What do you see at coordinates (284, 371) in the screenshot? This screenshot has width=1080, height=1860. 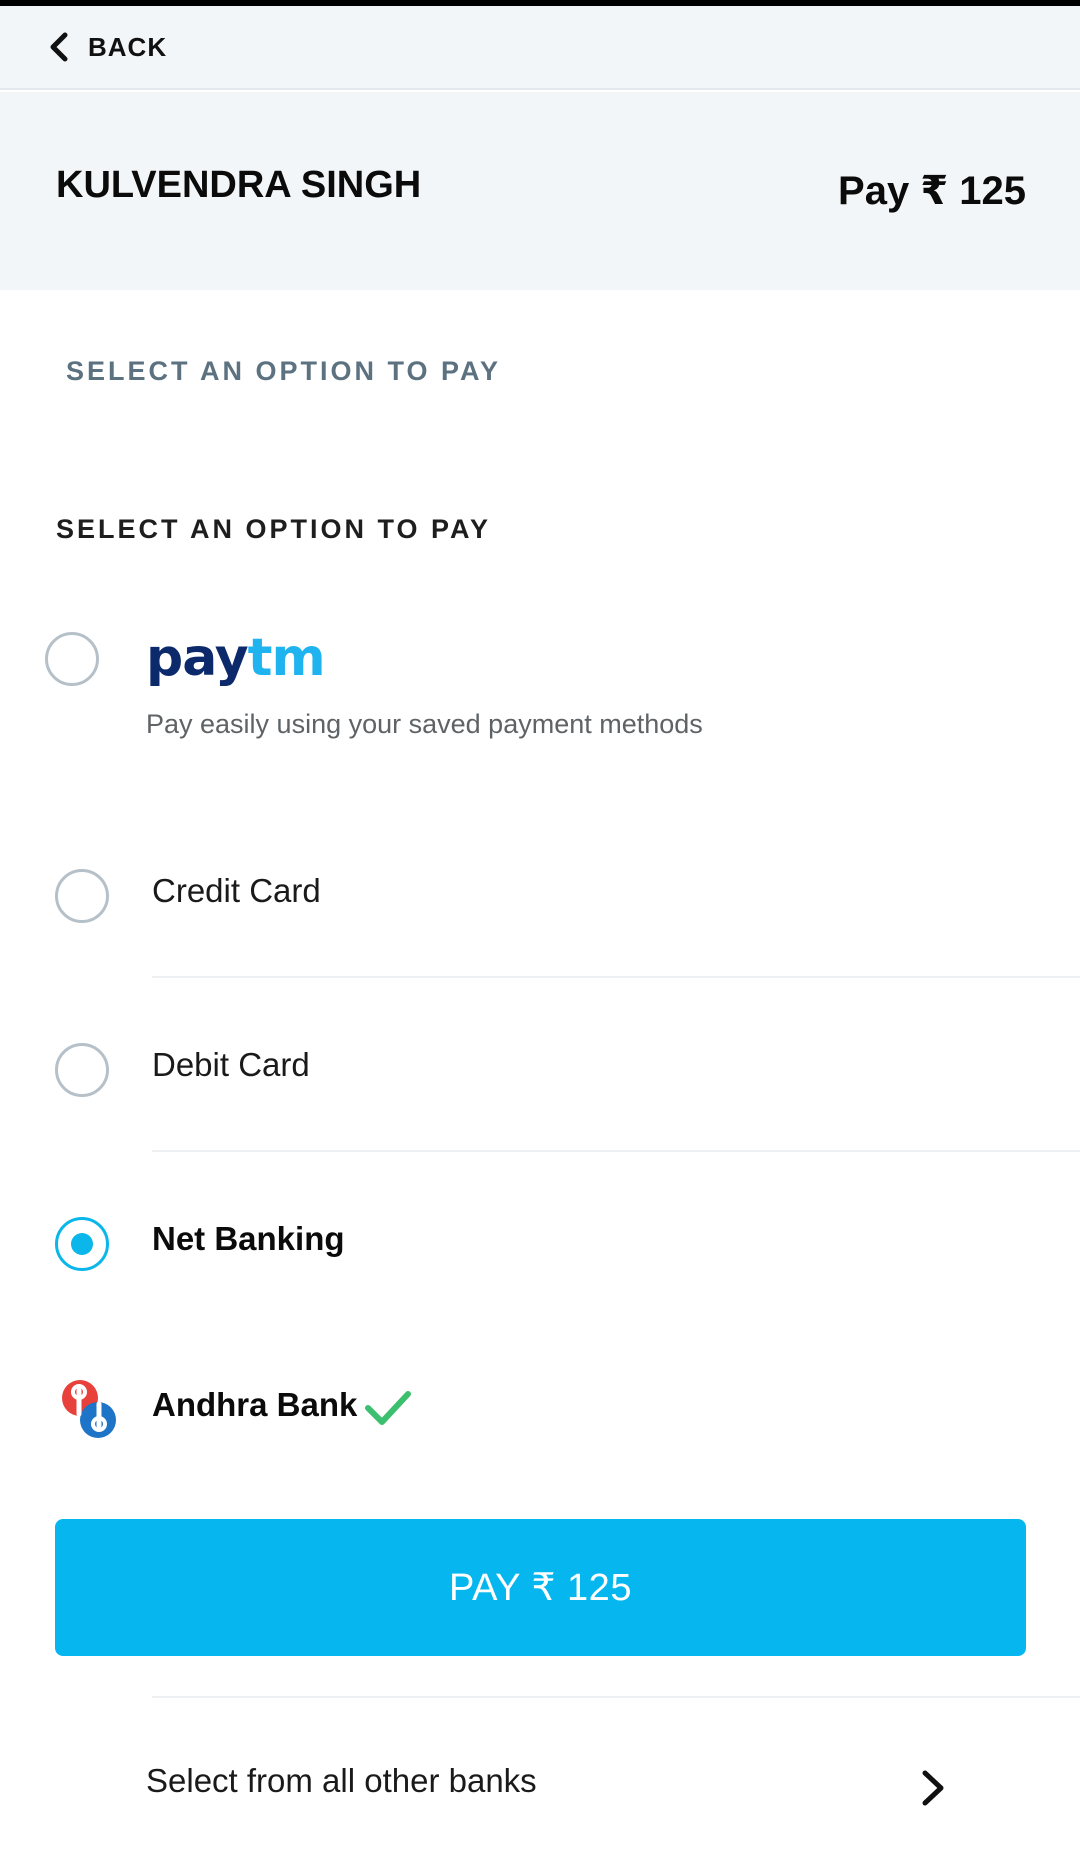 I see `section-heading-primary: SELECT AN OPTION TO PAY` at bounding box center [284, 371].